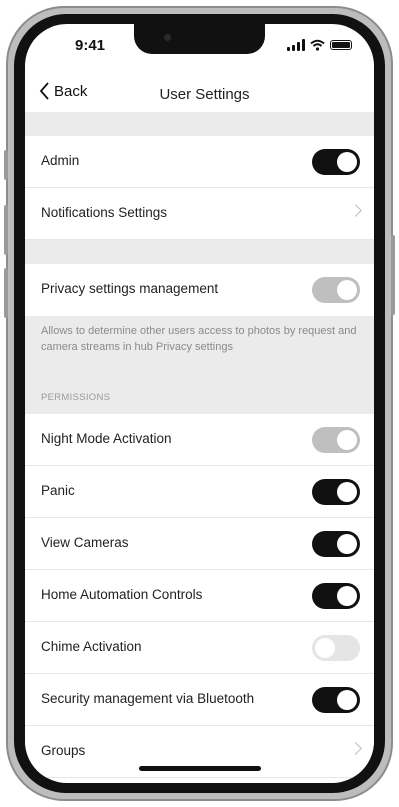 This screenshot has width=399, height=807. I want to click on groups-label: Groups, so click(63, 750).